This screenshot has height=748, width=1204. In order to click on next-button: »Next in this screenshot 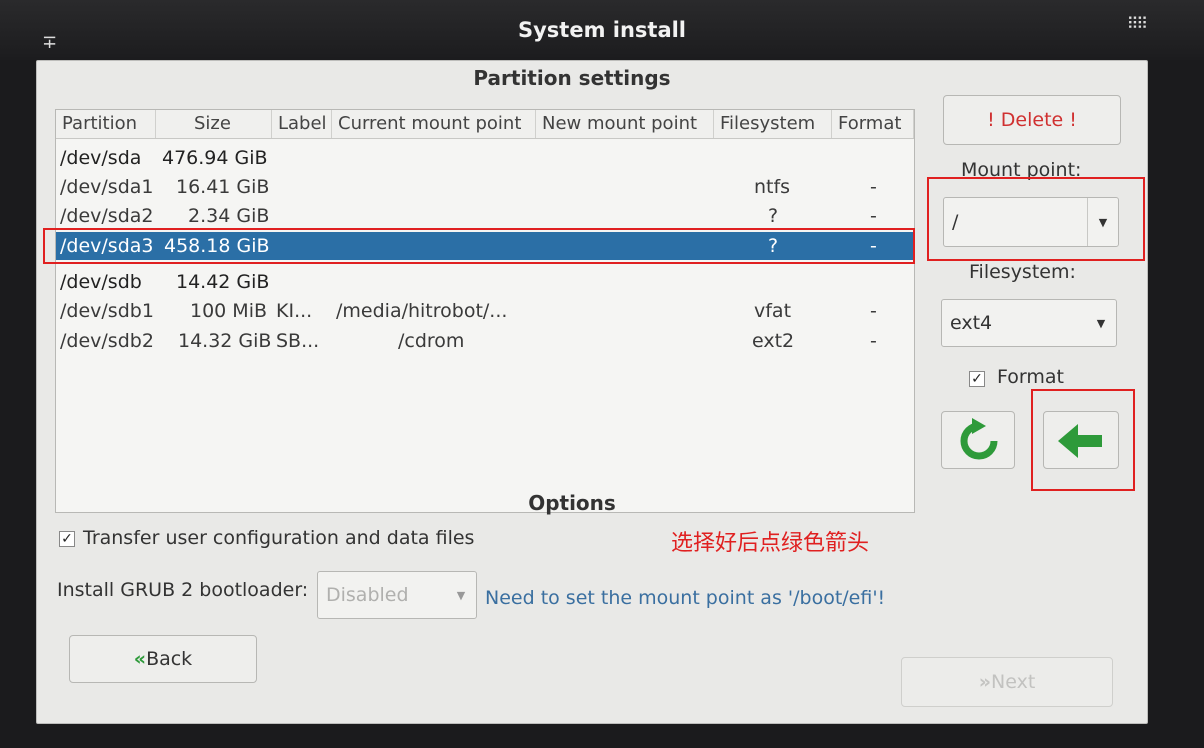, I will do `click(1007, 682)`.